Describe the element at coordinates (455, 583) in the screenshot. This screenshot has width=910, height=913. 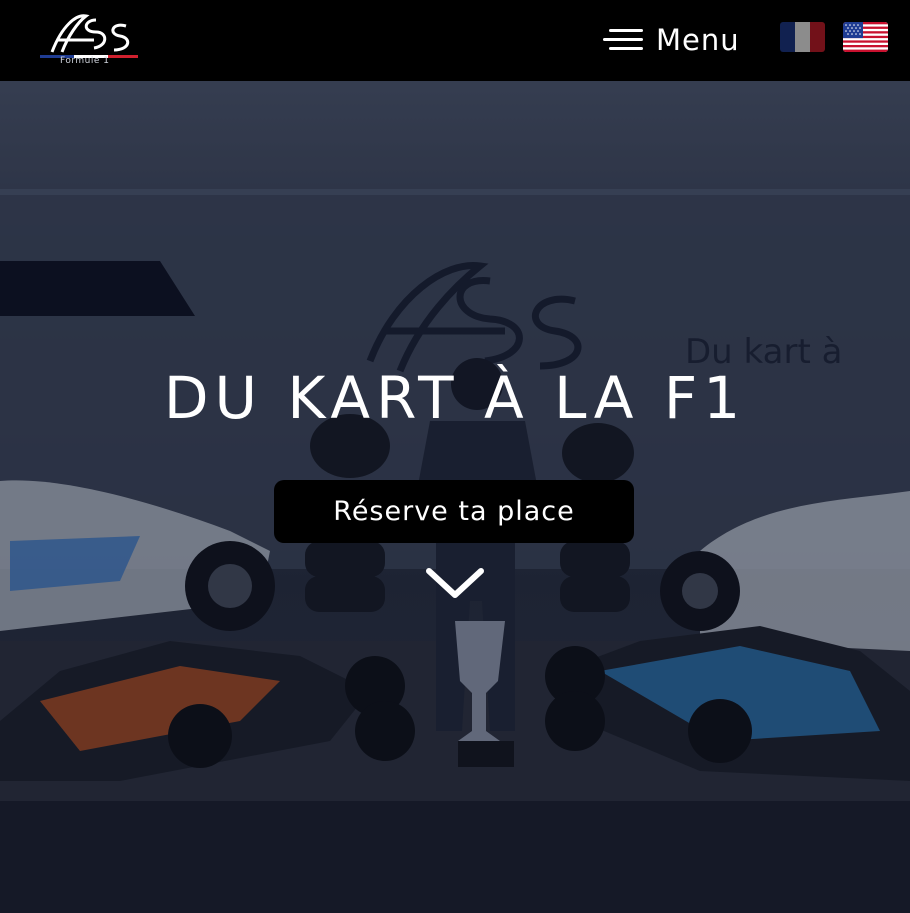
I see `chevron-down-icon` at that location.